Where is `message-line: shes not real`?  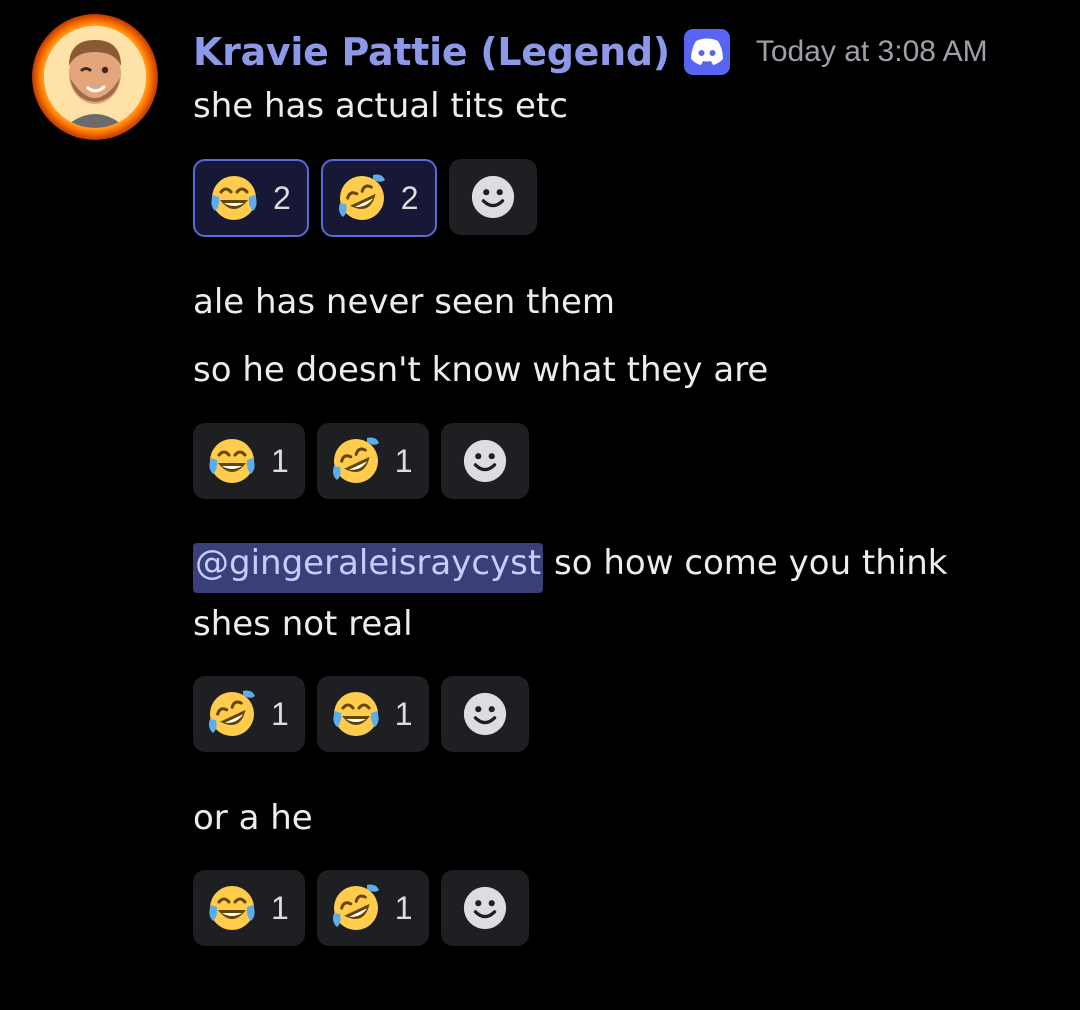
message-line: shes not real is located at coordinates (303, 624).